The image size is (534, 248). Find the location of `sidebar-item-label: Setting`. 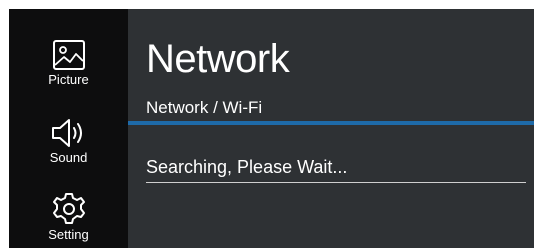

sidebar-item-label: Setting is located at coordinates (68, 234).